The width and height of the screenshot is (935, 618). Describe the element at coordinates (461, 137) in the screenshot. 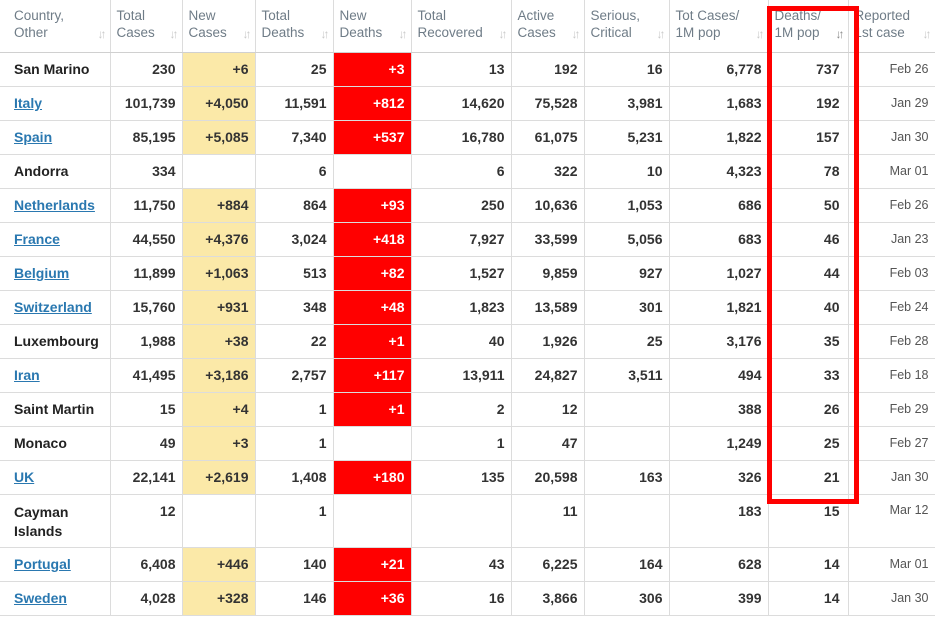

I see `total-recovered-cell: 16,780` at that location.